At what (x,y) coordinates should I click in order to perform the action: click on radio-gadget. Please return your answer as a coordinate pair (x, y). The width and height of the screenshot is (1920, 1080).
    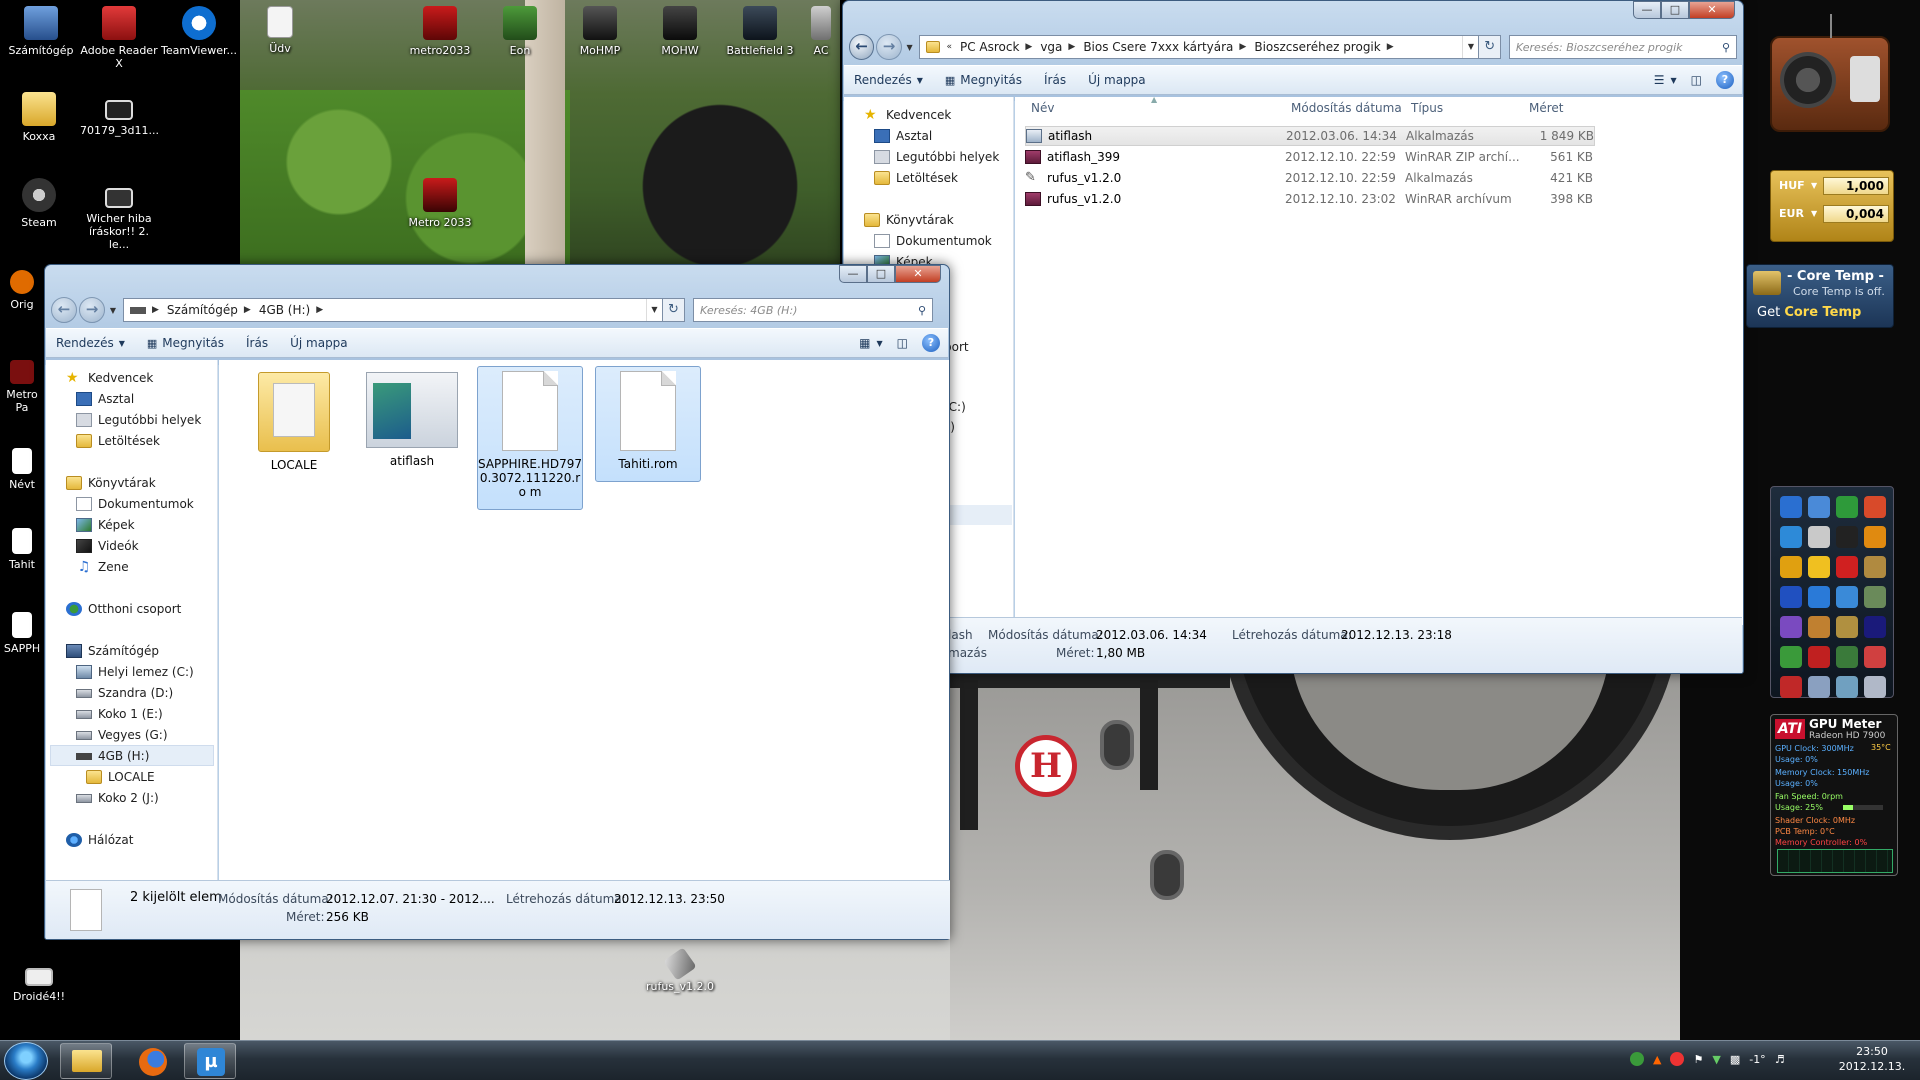
    Looking at the image, I should click on (1830, 72).